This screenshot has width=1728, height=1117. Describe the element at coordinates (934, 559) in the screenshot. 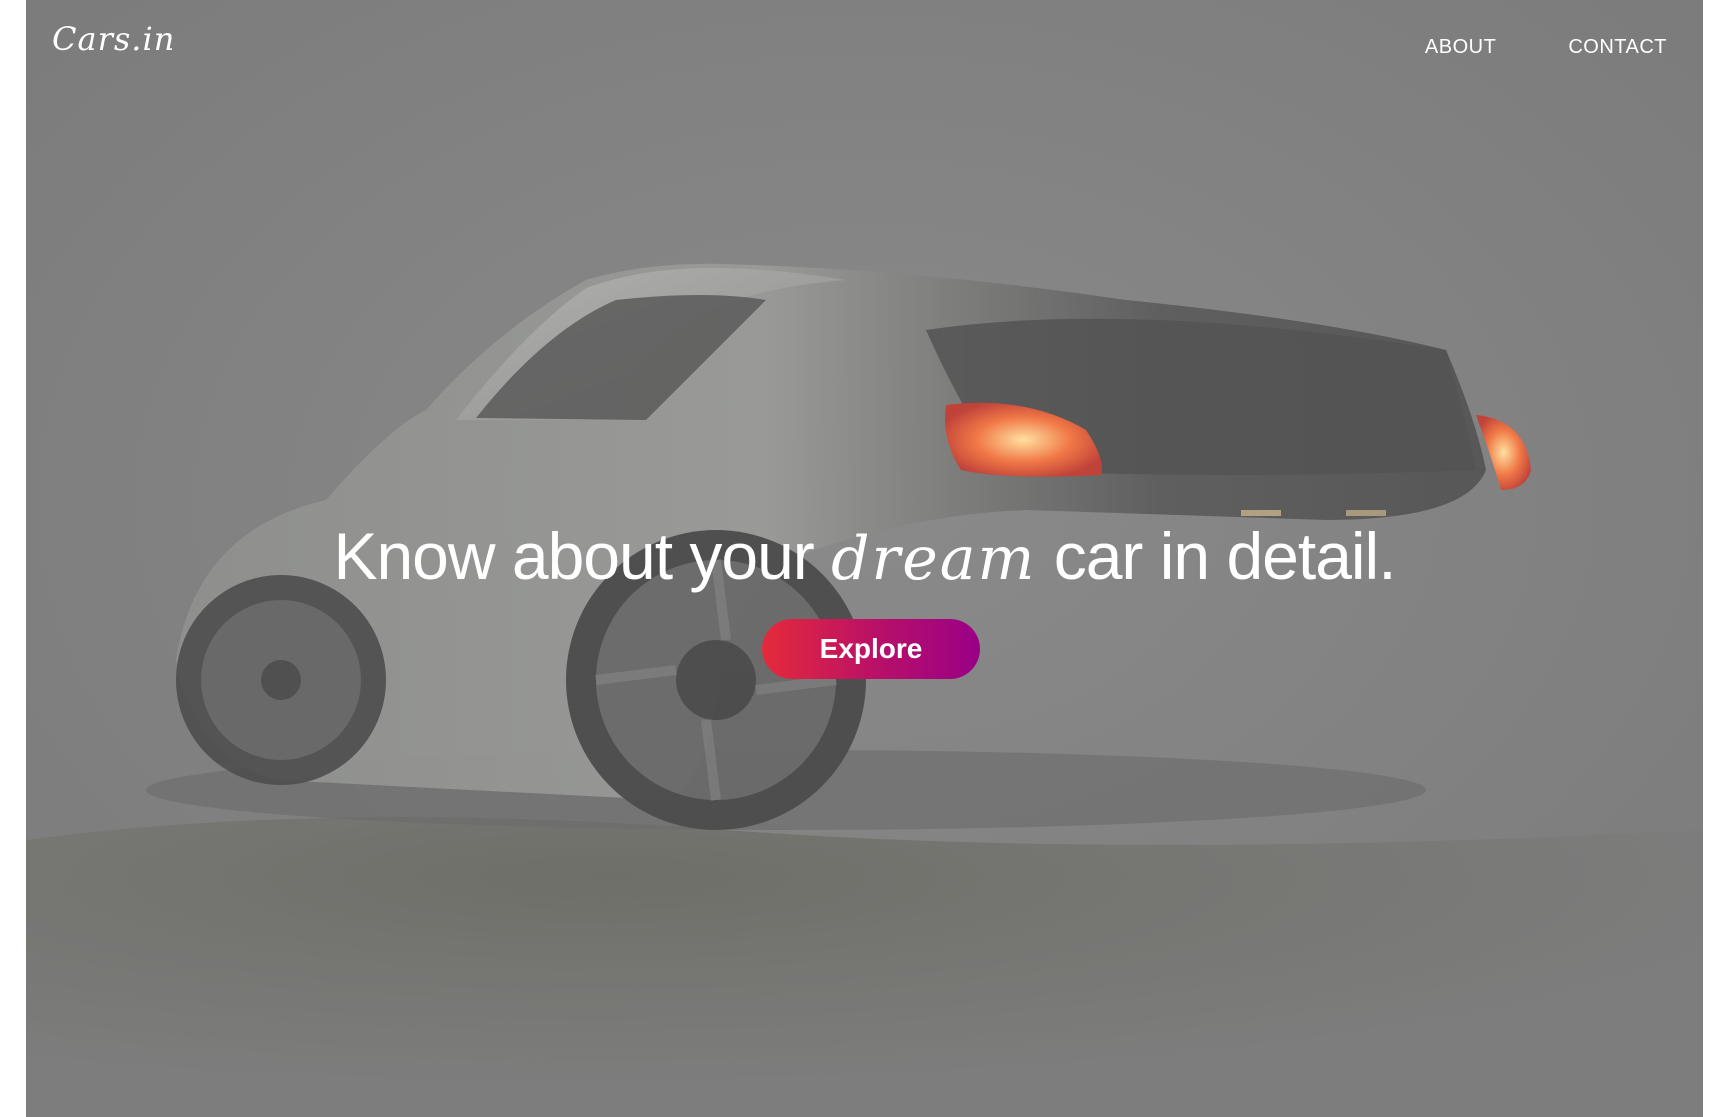

I see `headline-script-word: dream` at that location.